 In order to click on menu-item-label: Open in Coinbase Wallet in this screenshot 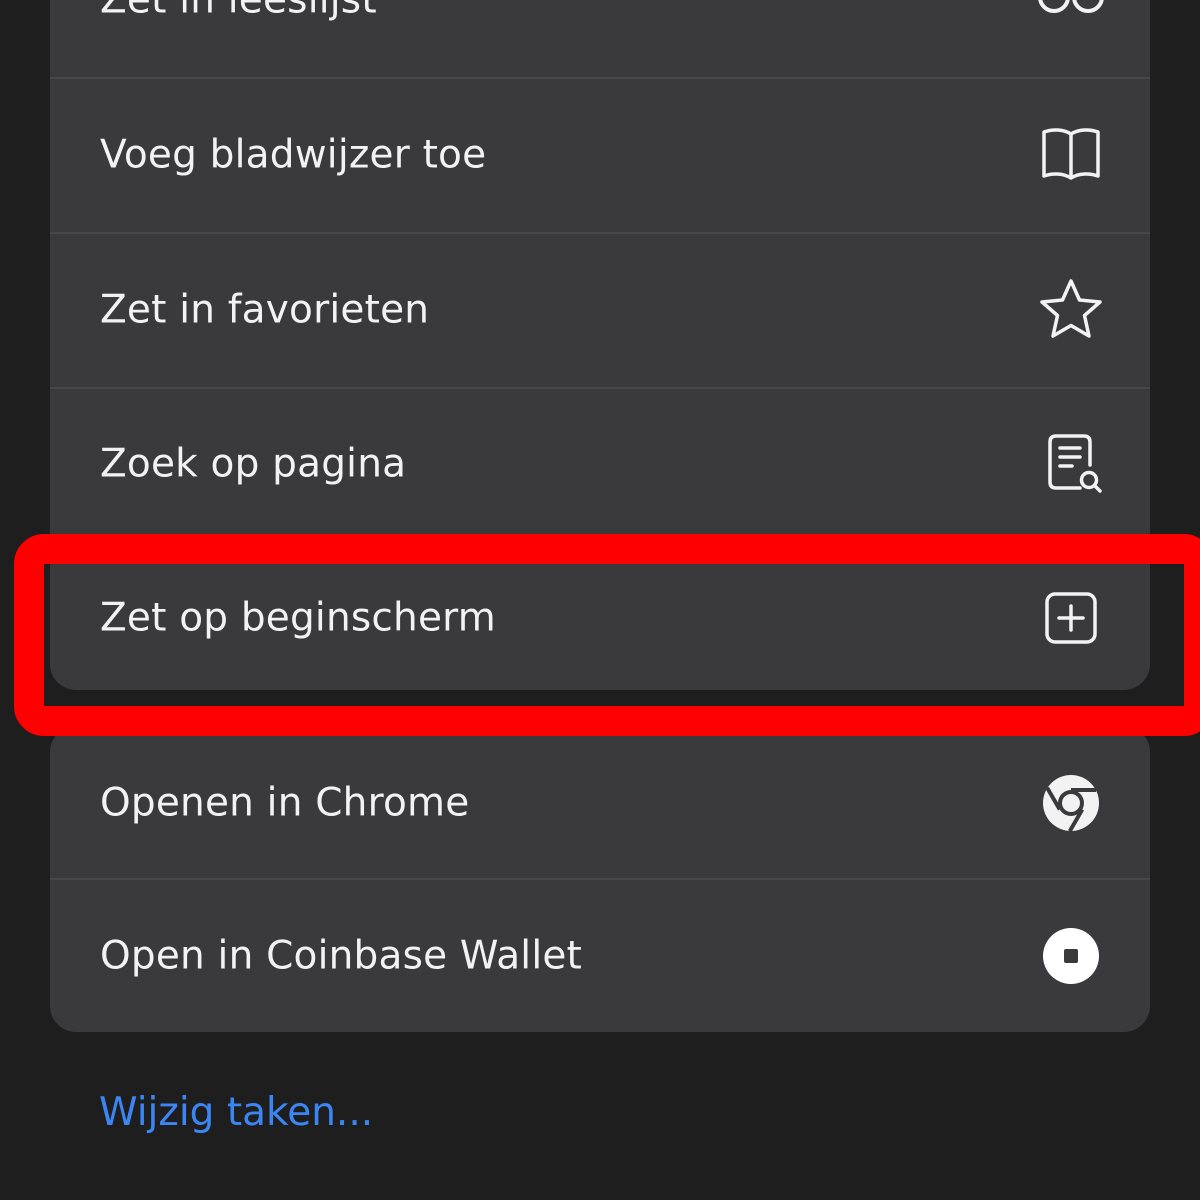, I will do `click(341, 956)`.